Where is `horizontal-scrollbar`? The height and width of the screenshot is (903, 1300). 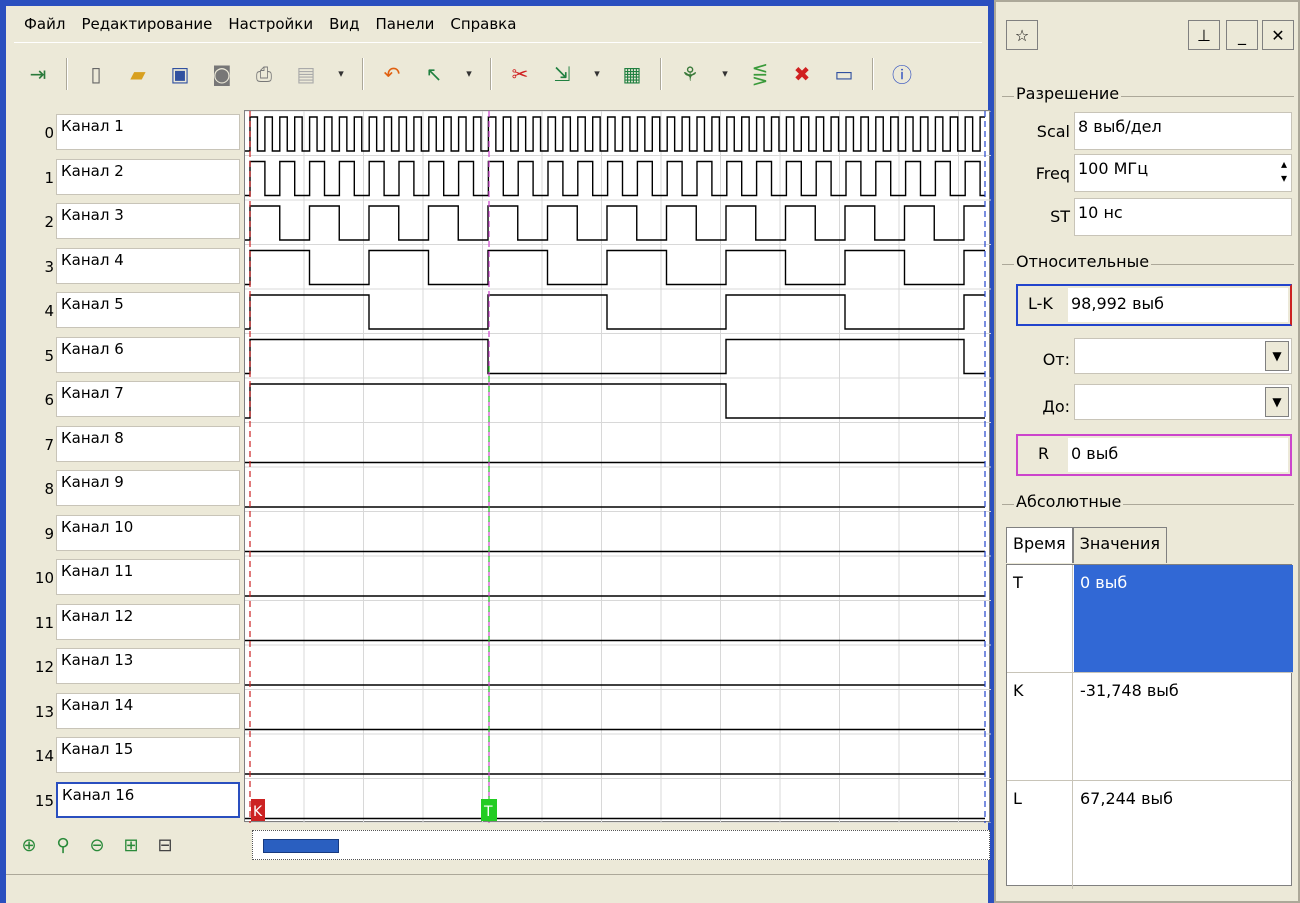 horizontal-scrollbar is located at coordinates (621, 845).